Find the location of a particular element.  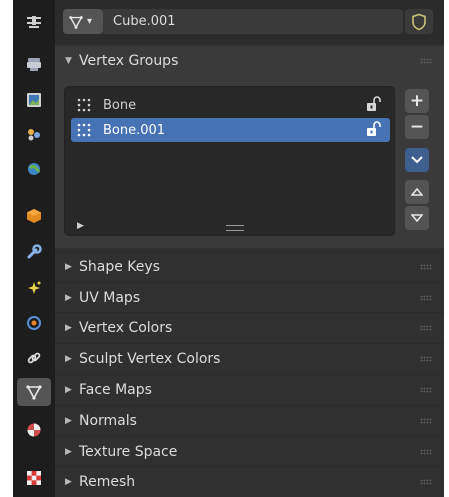

tab-tool is located at coordinates (34, 22).